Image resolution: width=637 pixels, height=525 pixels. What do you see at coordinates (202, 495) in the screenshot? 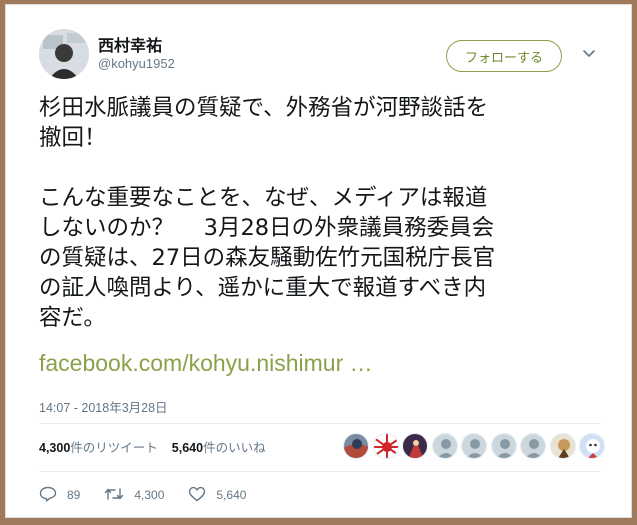
I see `heart-icon` at bounding box center [202, 495].